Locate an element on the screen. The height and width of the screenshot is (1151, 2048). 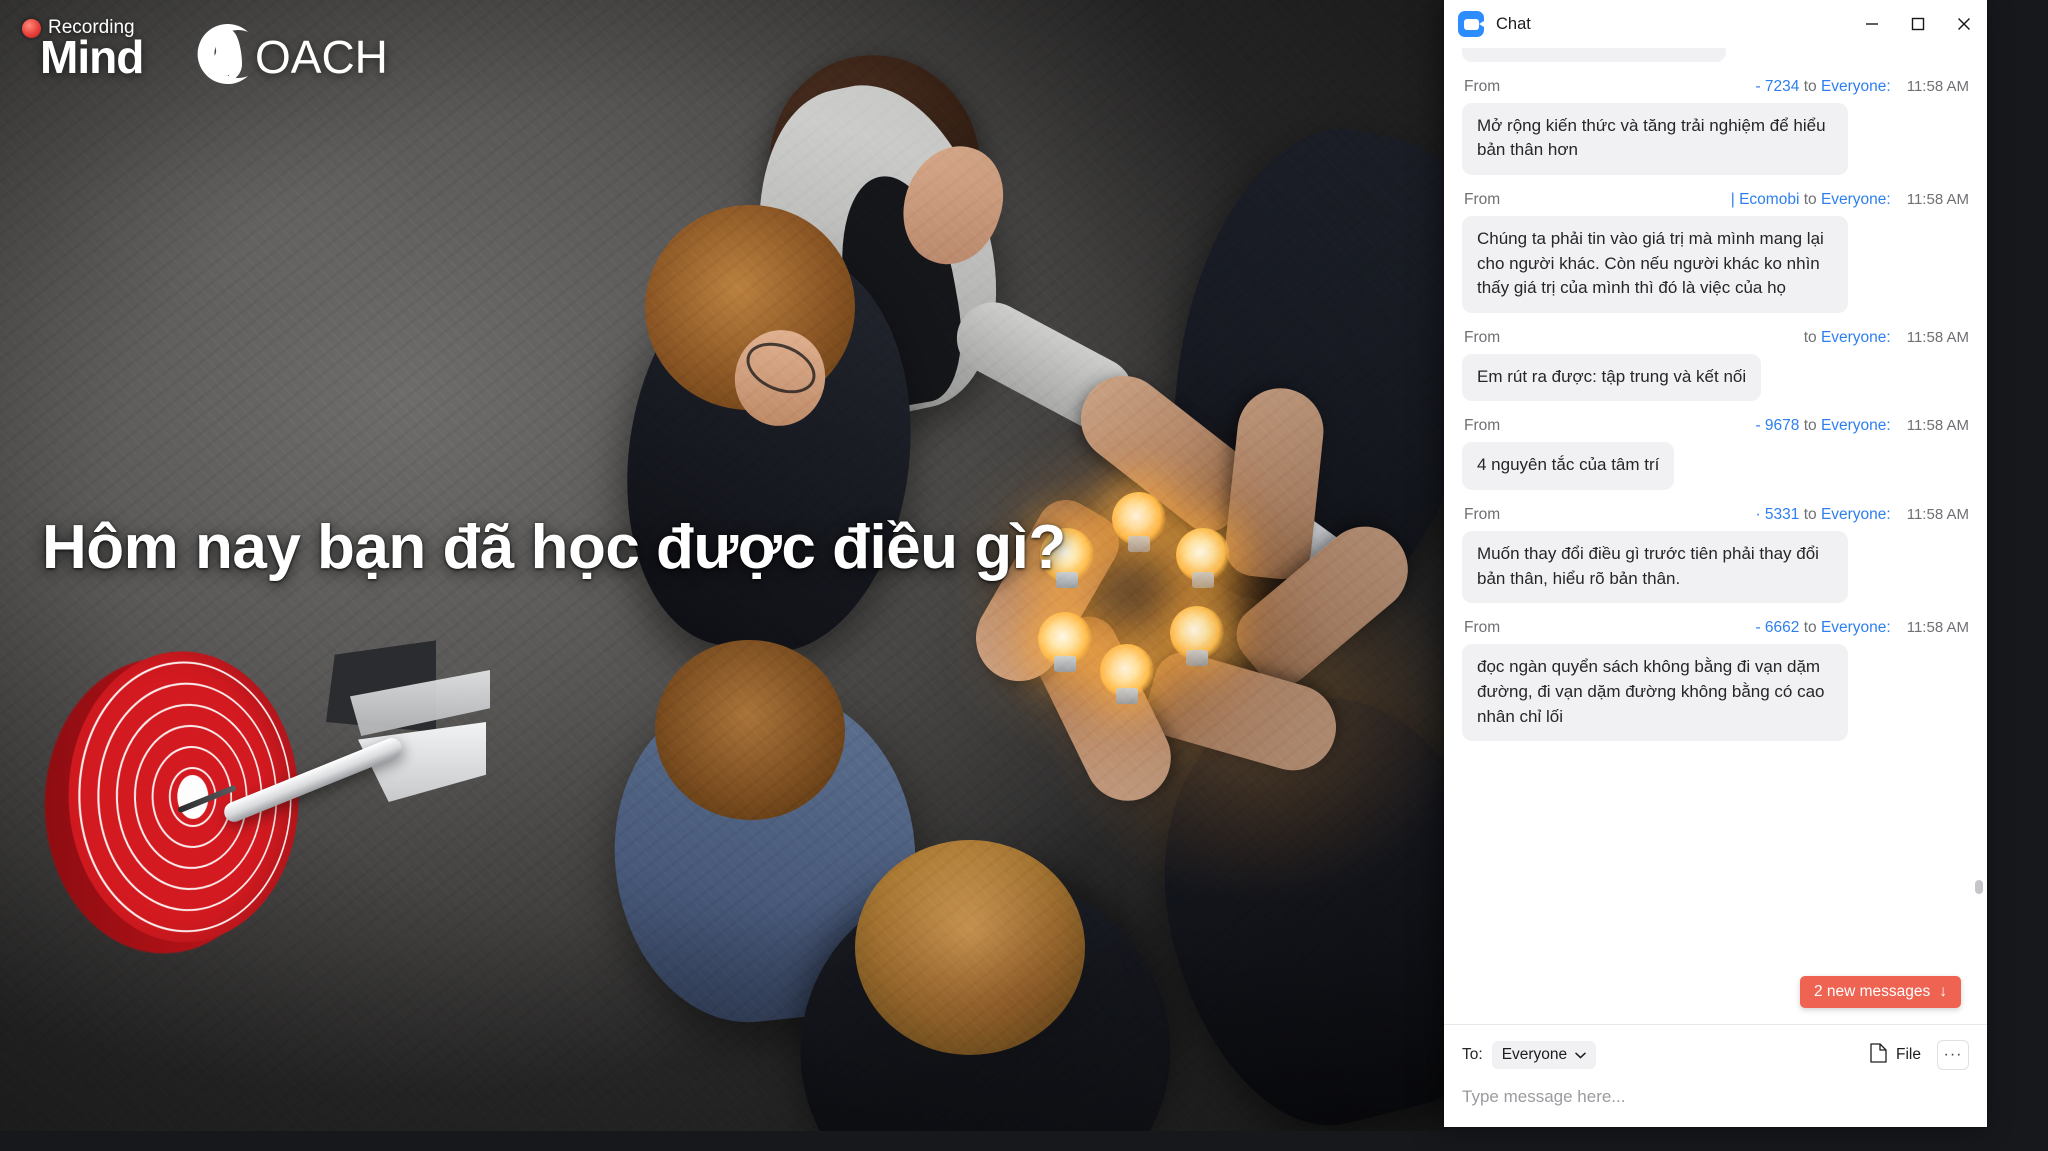
new-messages-label: 2 new messages is located at coordinates (1872, 991).